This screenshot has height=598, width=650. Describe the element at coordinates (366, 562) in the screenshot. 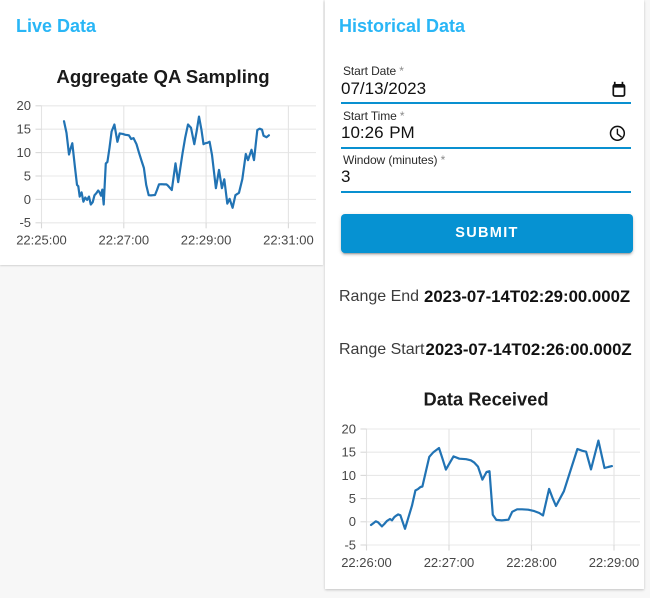

I see `svg-text: 22:26:00` at that location.